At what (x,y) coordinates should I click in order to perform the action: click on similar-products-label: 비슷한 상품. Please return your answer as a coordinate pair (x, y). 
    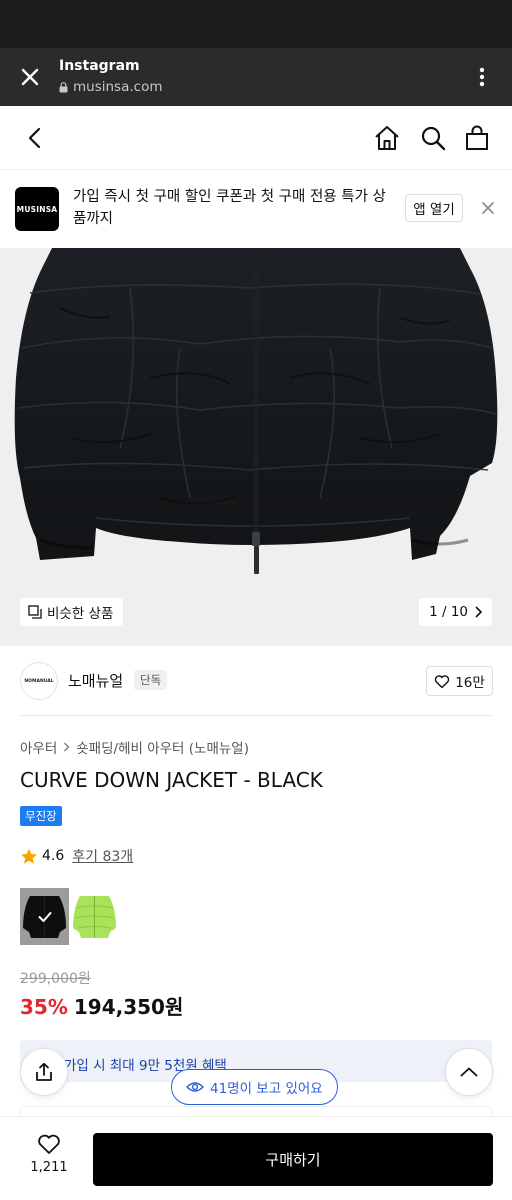
    Looking at the image, I should click on (80, 614).